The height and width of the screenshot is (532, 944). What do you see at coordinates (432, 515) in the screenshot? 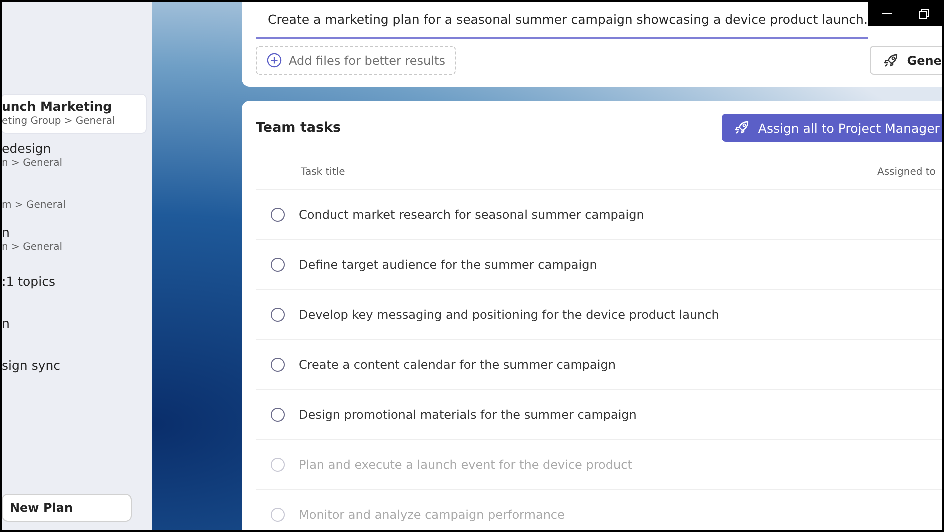
I see `task-title: Monitor and analyze campaign performance` at bounding box center [432, 515].